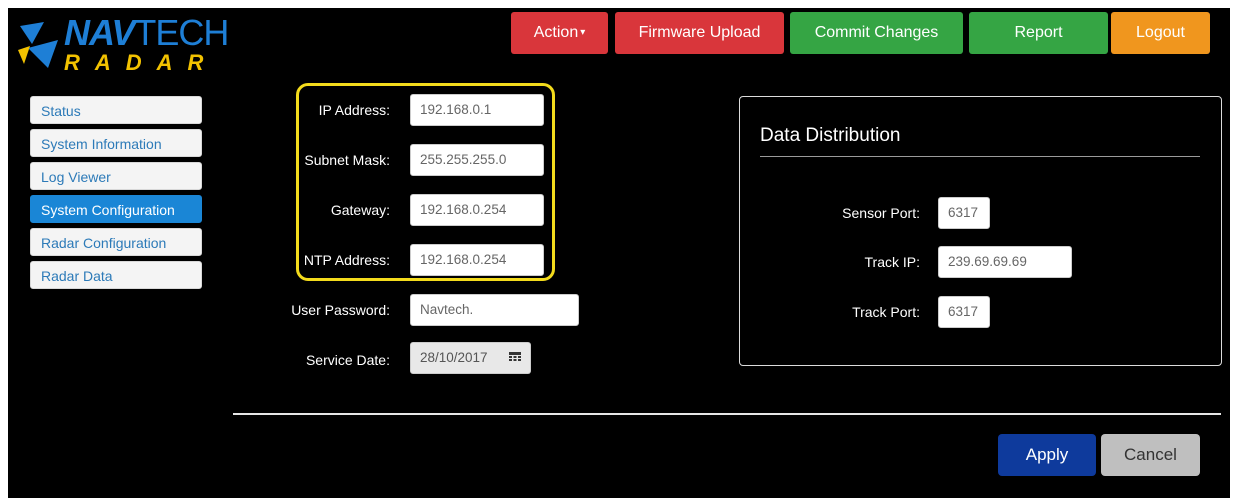  I want to click on user-password-input: Navtech., so click(494, 310).